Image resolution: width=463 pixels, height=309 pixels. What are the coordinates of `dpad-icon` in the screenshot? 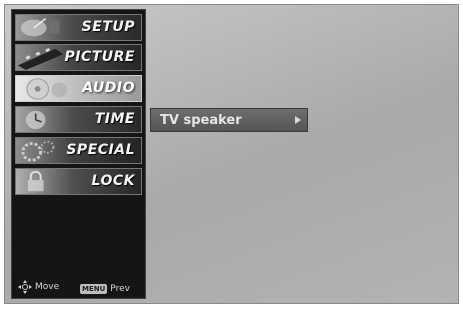 It's located at (25, 287).